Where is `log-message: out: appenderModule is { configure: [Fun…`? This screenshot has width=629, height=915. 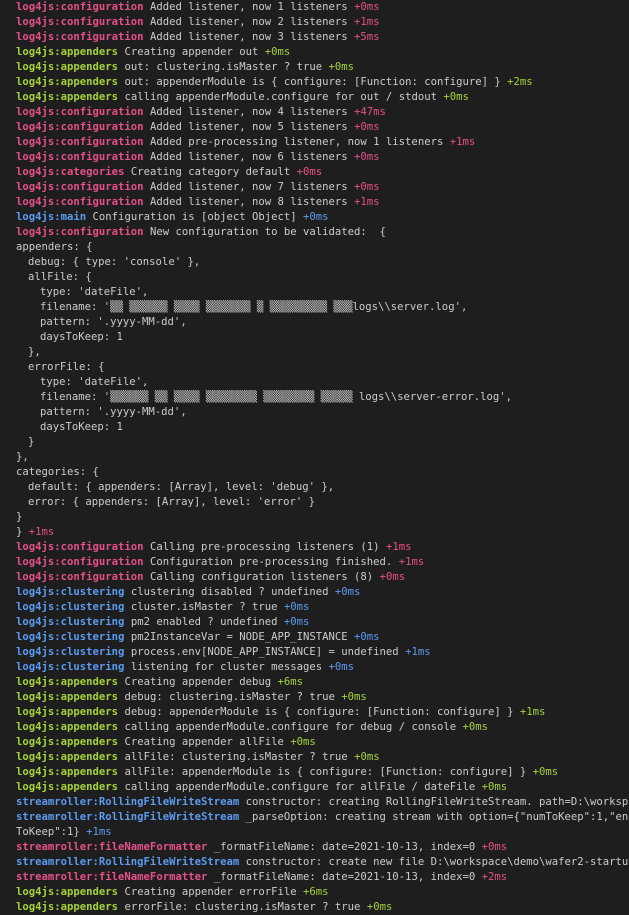 log-message: out: appenderModule is { configure: [Fun… is located at coordinates (313, 82).